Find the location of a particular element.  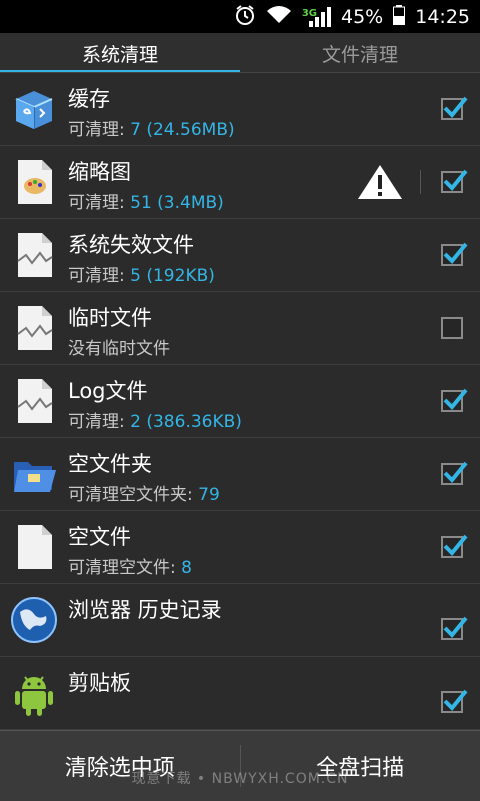

network-type-label: 3G is located at coordinates (309, 13).